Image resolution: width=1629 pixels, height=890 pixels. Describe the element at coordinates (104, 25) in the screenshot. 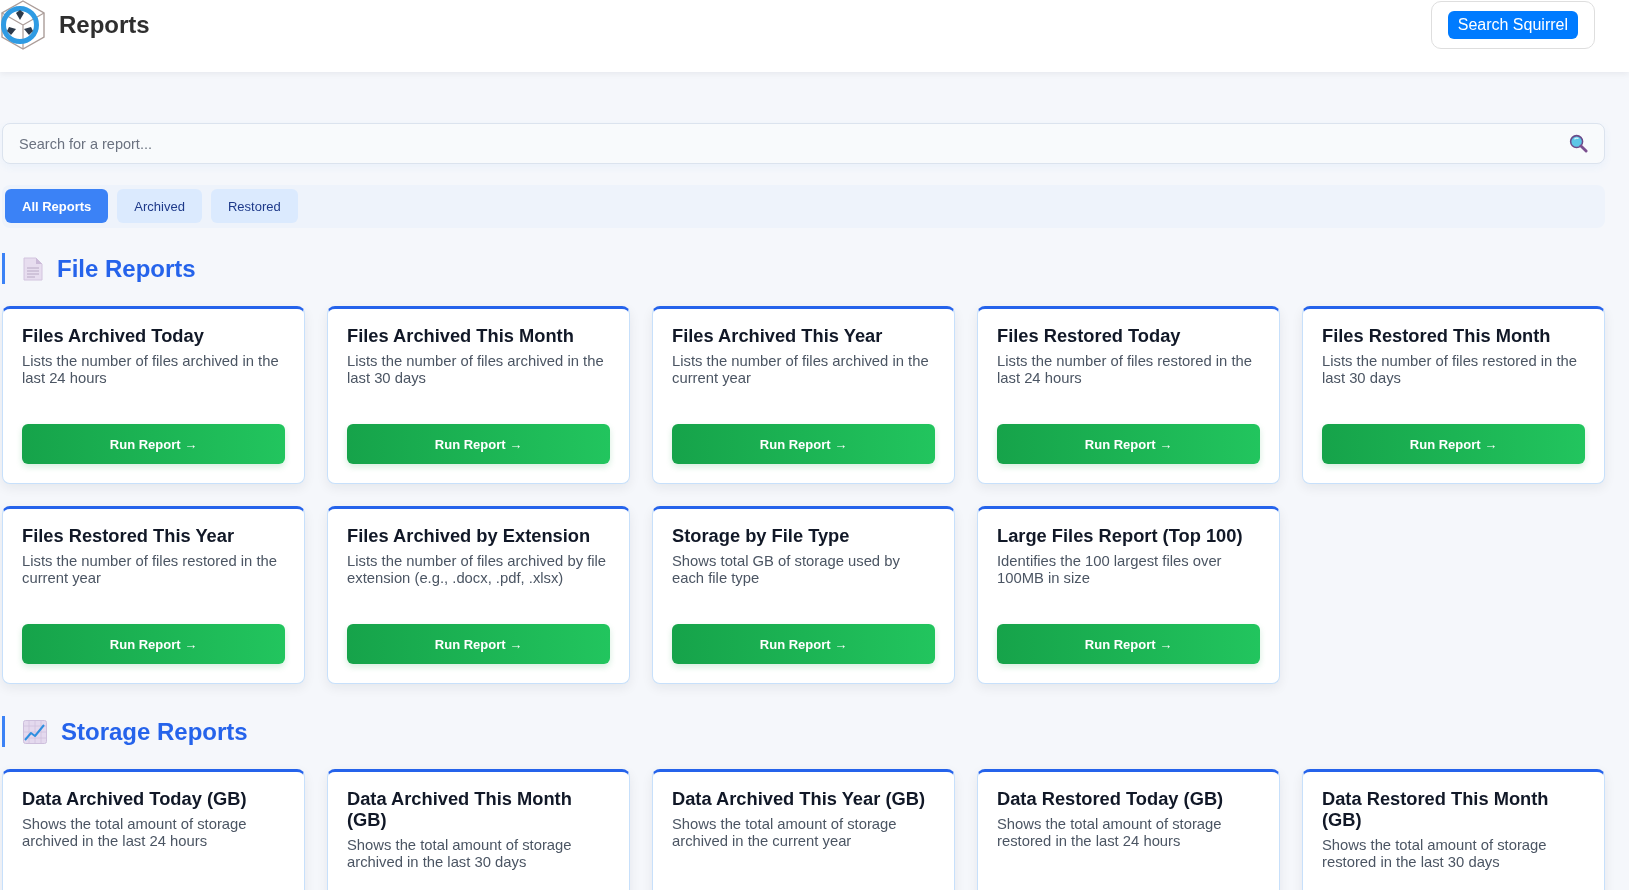

I see `page-title: Reports` at that location.